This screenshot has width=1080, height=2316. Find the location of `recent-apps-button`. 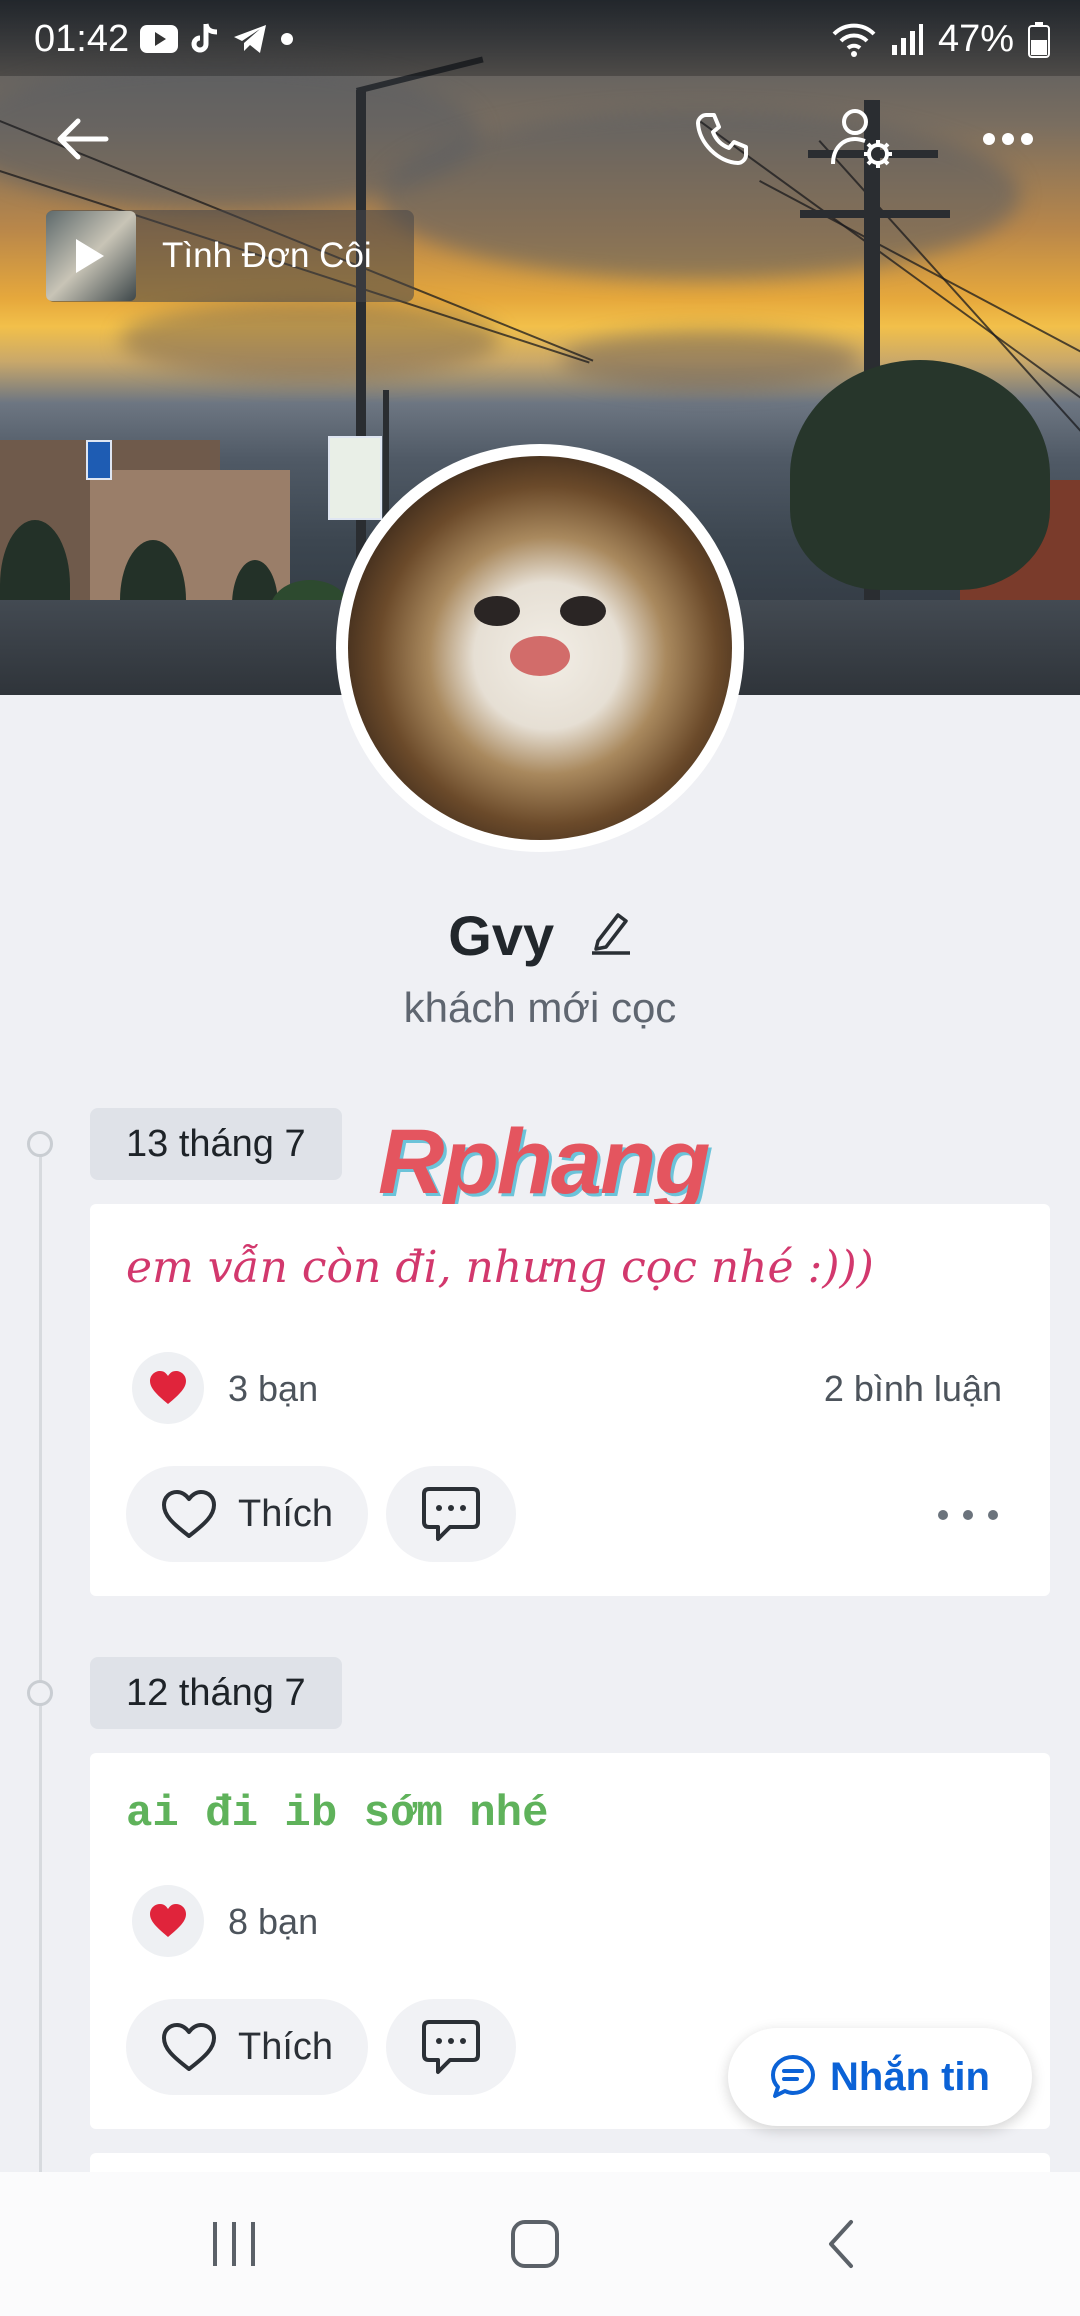

recent-apps-button is located at coordinates (234, 2244).